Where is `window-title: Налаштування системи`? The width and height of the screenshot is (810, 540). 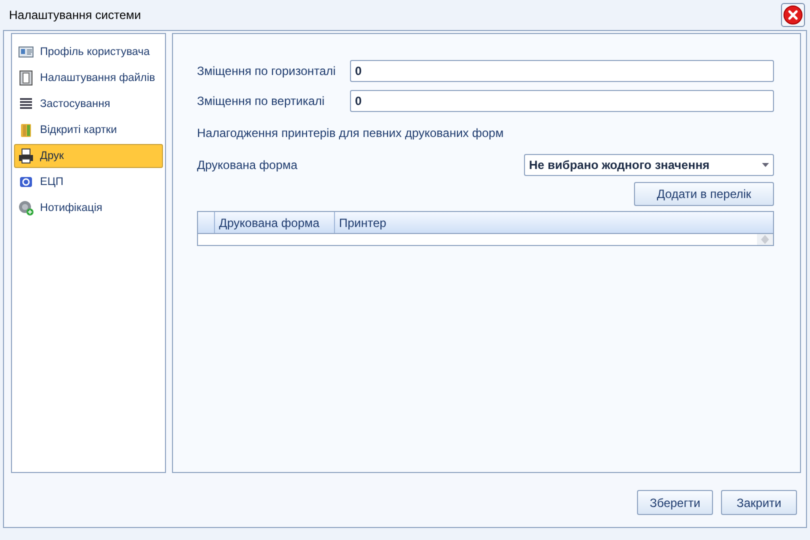 window-title: Налаштування системи is located at coordinates (75, 15).